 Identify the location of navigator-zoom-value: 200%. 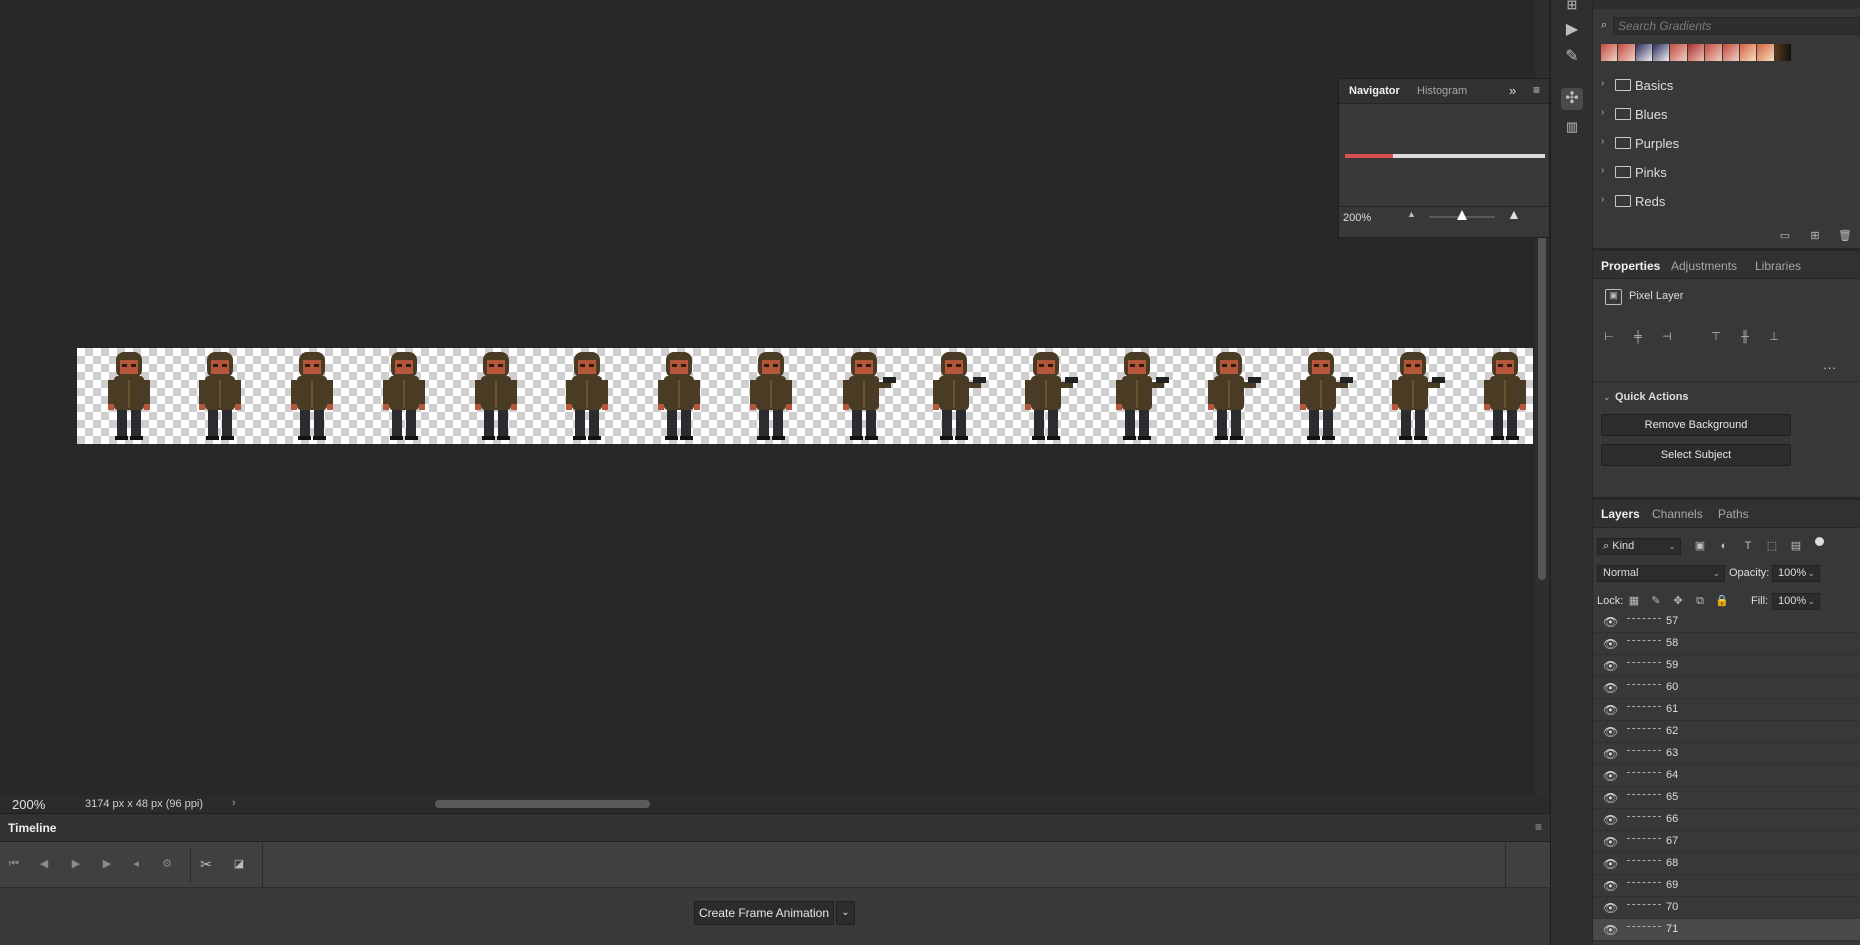
(1357, 218).